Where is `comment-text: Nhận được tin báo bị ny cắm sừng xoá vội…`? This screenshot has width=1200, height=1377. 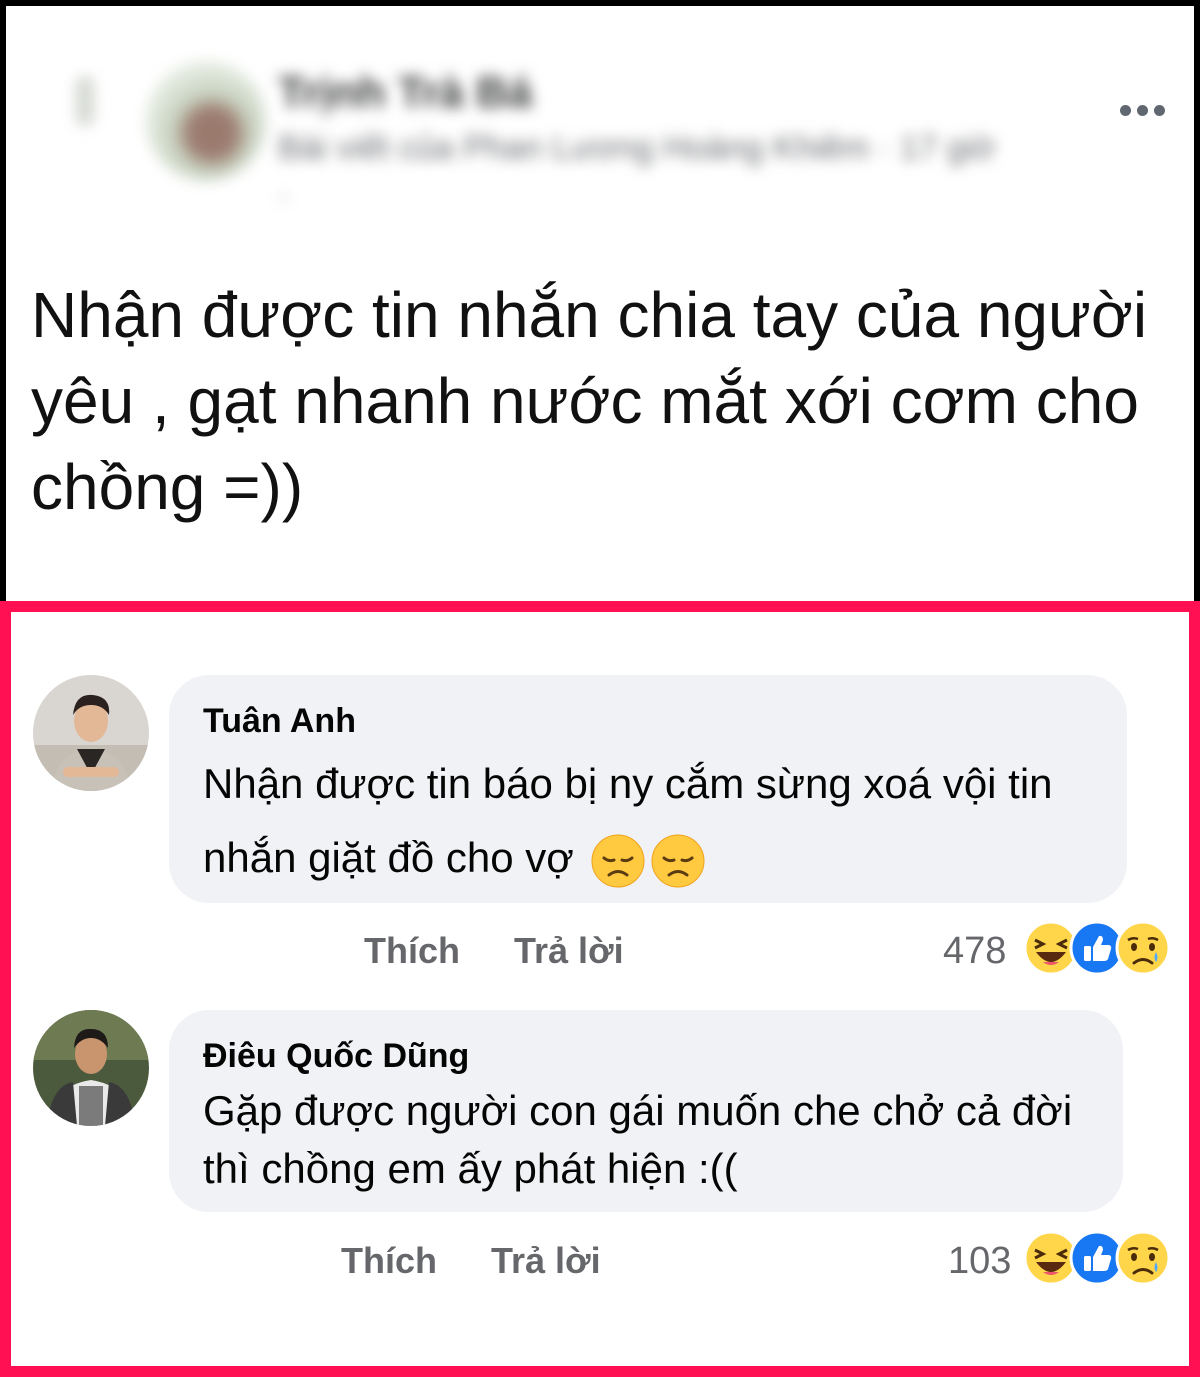 comment-text: Nhận được tin báo bị ny cắm sừng xoá vội… is located at coordinates (648, 821).